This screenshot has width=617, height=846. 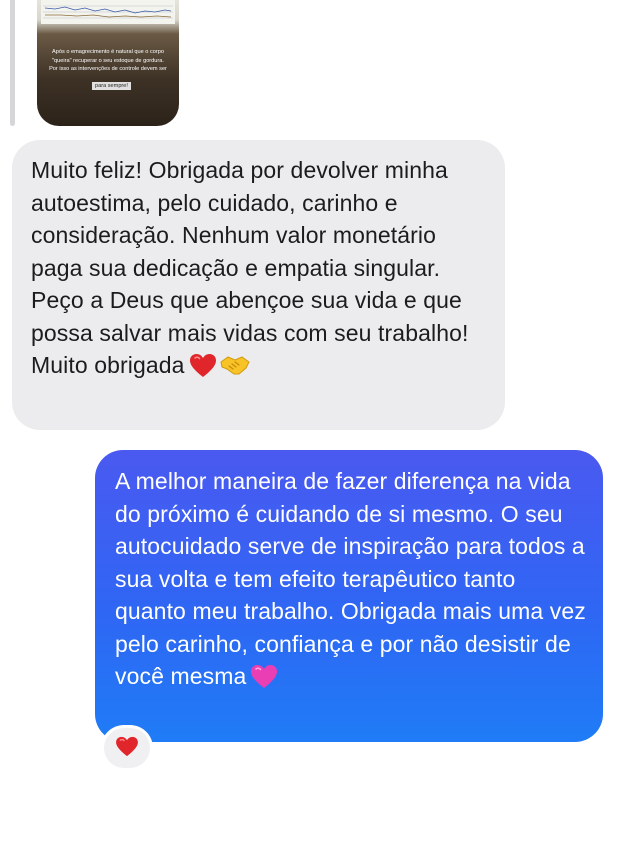 I want to click on story-chart-image, so click(x=108, y=12).